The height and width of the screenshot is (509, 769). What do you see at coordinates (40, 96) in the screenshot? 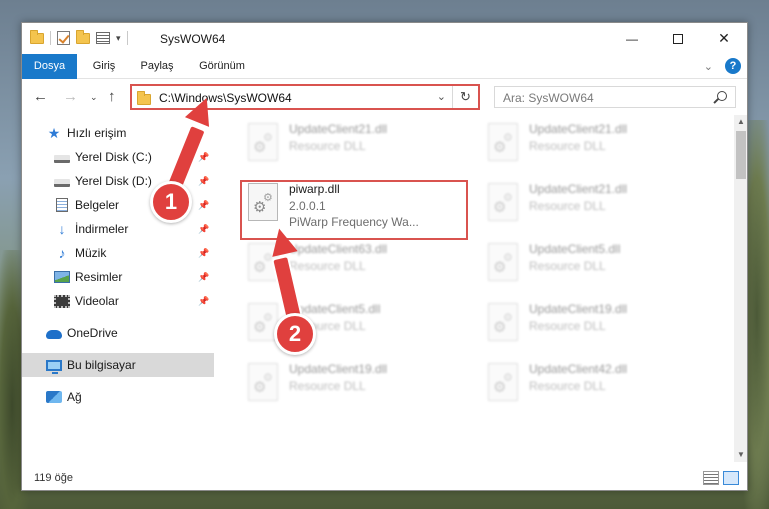
I see `back-arrow-icon: ←` at bounding box center [40, 96].